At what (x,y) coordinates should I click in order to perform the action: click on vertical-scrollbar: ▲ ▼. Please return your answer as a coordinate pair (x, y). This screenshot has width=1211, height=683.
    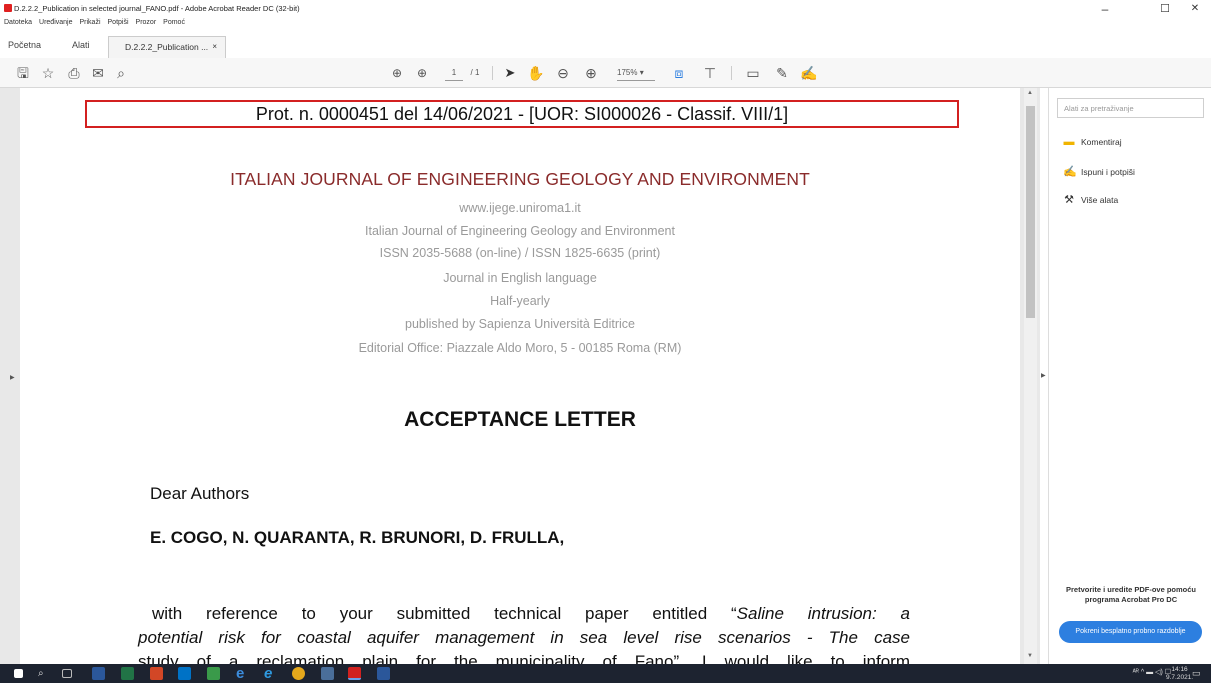
    Looking at the image, I should click on (1030, 376).